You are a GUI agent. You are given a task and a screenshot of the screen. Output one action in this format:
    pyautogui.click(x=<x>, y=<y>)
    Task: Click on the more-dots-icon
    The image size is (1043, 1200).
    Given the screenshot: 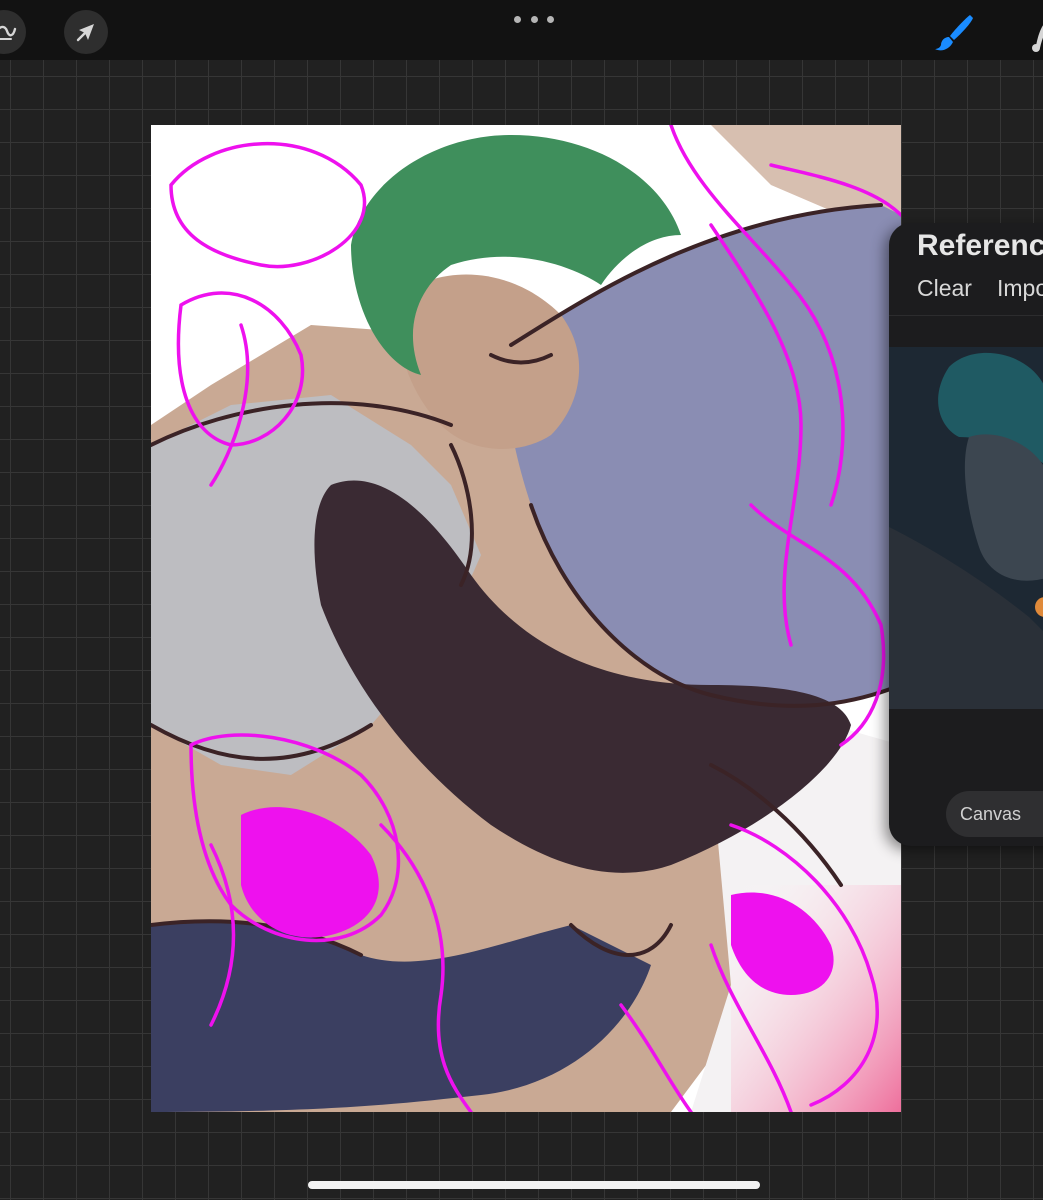 What is the action you would take?
    pyautogui.click(x=534, y=19)
    